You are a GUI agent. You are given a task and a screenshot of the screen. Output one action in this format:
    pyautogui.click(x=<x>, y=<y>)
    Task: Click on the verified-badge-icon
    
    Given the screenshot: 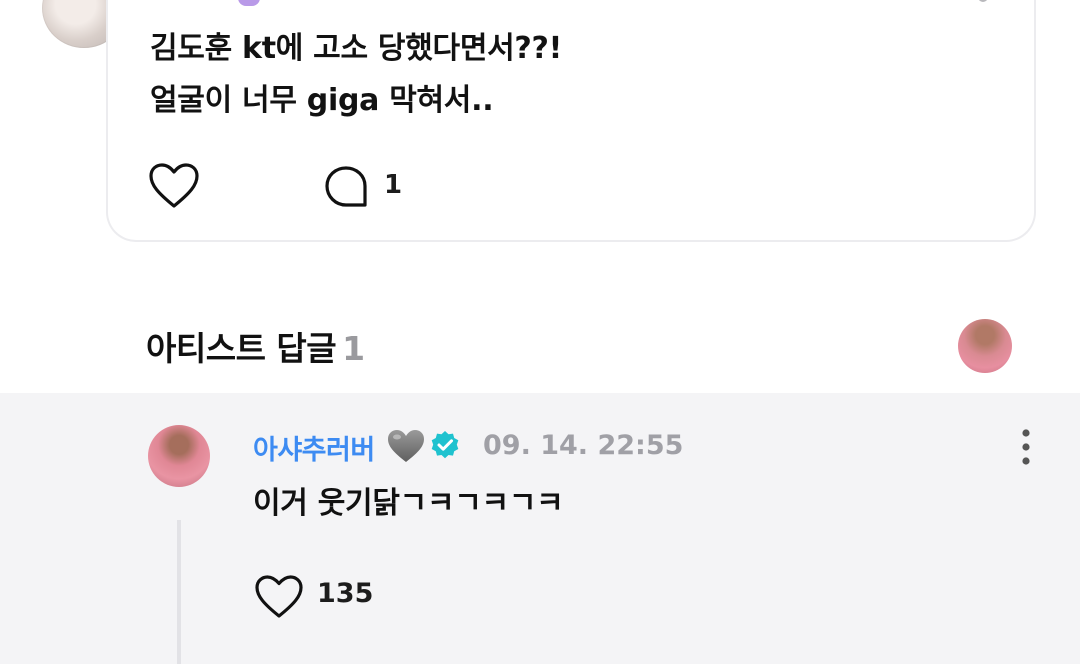 What is the action you would take?
    pyautogui.click(x=445, y=445)
    